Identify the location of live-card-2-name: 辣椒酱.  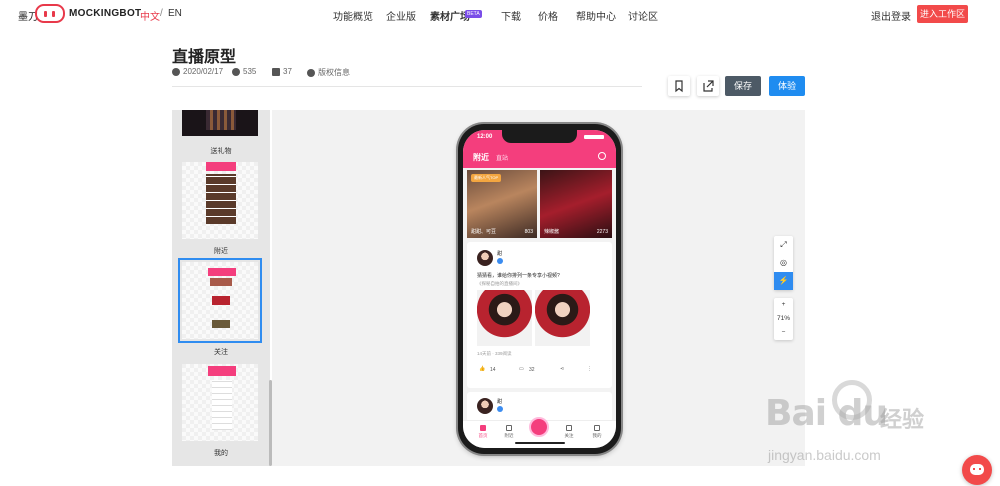
(552, 232).